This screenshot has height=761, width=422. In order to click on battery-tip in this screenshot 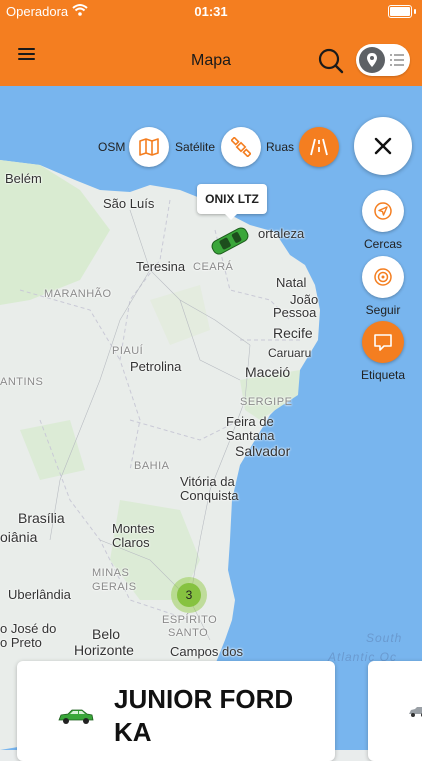, I will do `click(415, 11)`.